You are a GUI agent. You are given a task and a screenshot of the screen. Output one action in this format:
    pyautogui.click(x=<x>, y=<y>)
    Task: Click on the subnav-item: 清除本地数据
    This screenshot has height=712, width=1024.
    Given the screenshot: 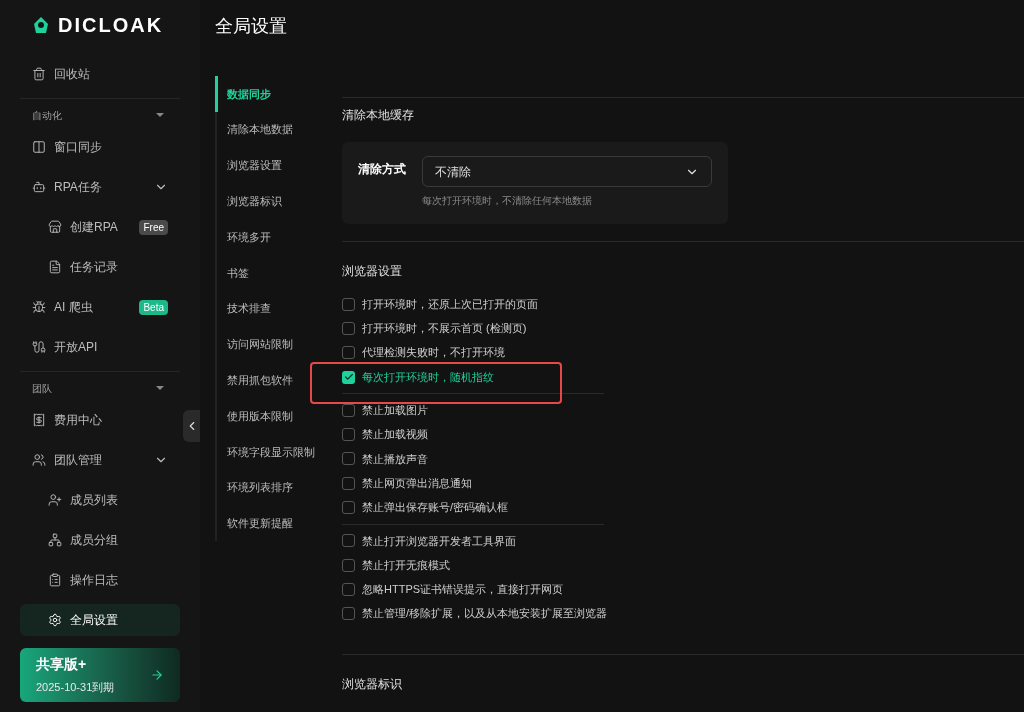 What is the action you would take?
    pyautogui.click(x=271, y=129)
    